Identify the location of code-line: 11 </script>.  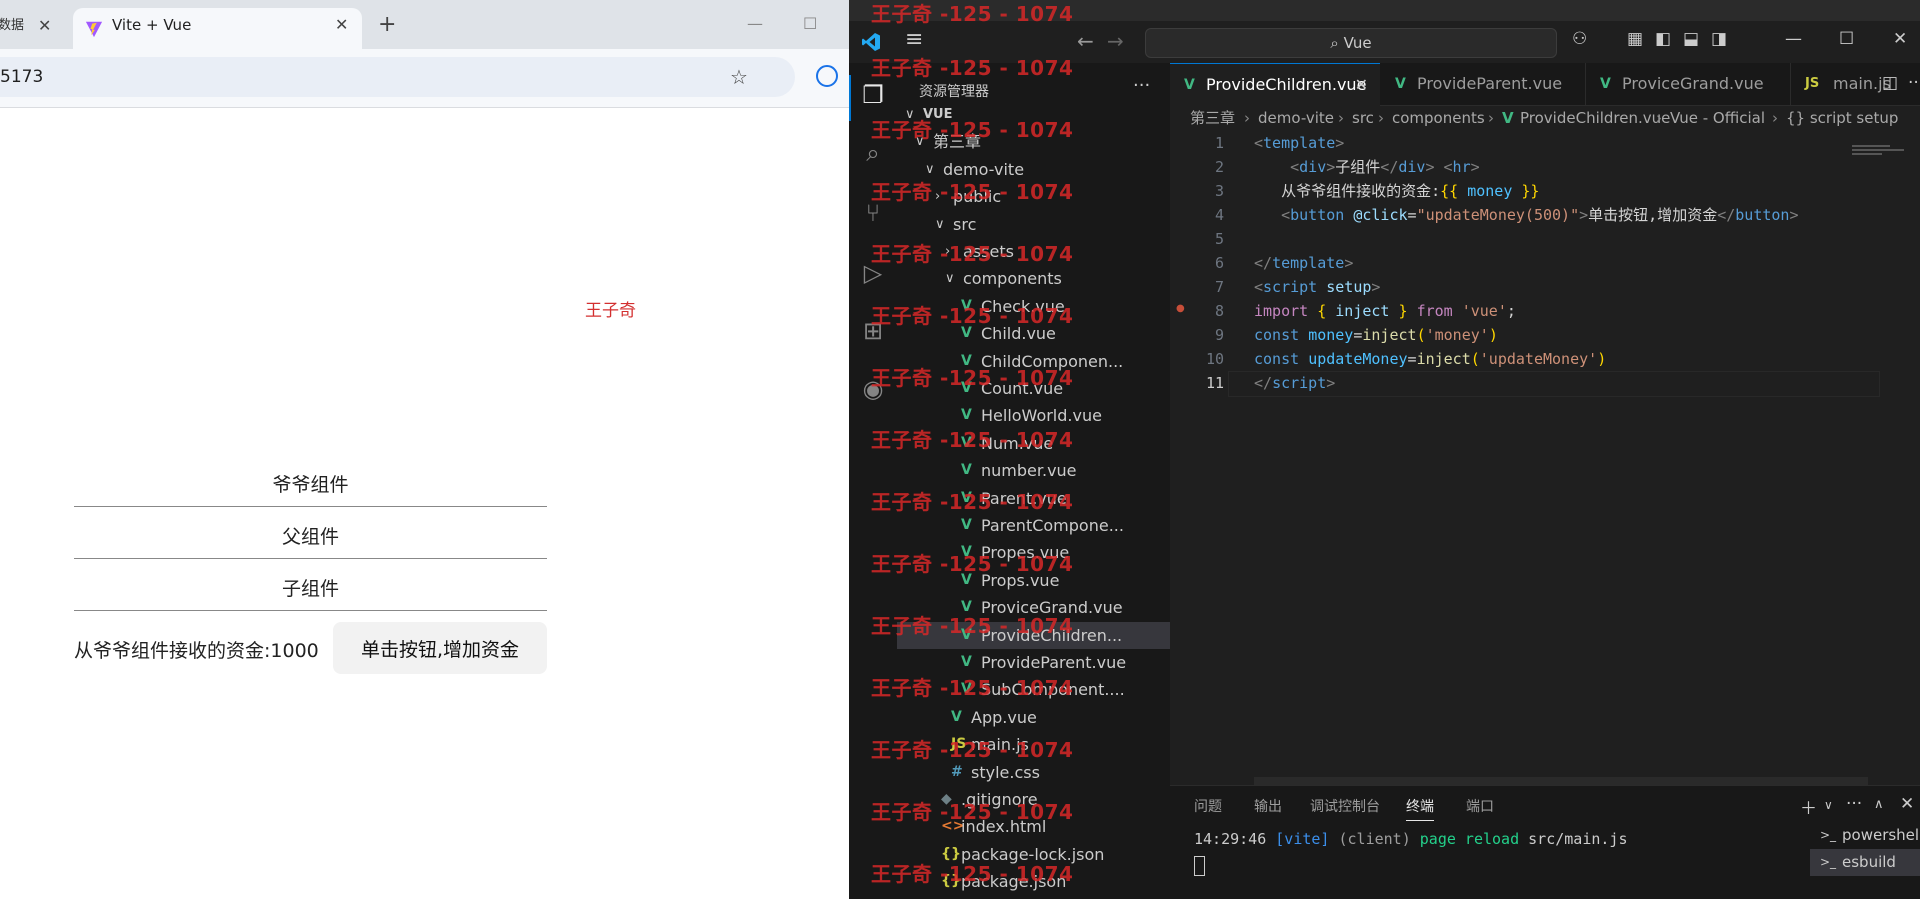
(1530, 383).